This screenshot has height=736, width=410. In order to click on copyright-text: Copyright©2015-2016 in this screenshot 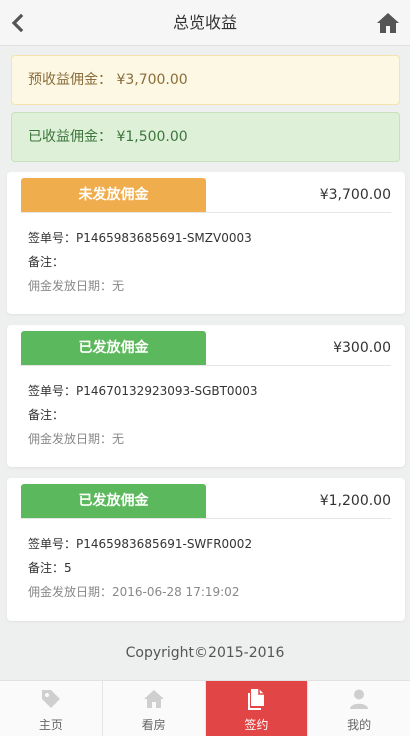, I will do `click(205, 653)`.